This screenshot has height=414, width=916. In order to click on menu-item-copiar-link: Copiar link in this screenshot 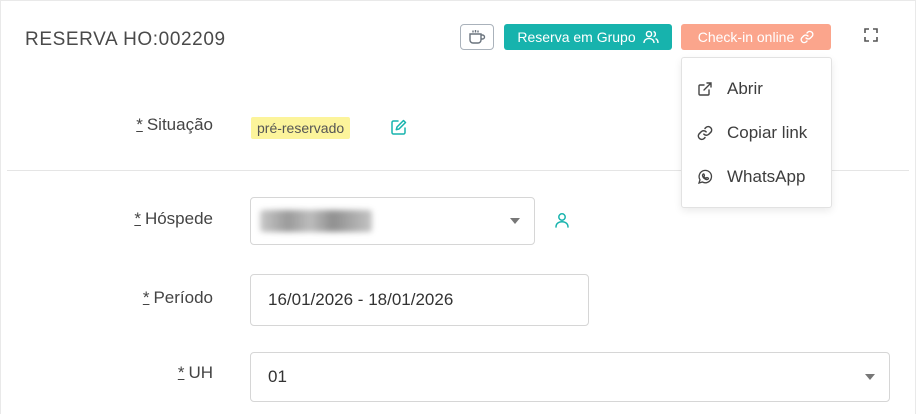, I will do `click(756, 133)`.